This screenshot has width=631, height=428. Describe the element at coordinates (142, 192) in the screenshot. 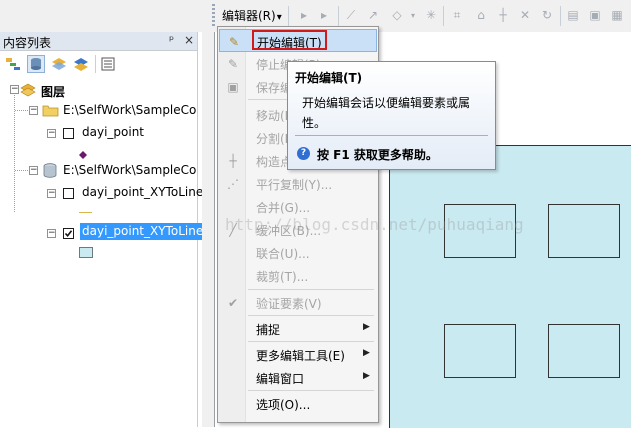

I see `layer-label: dayi_point_XYToLine` at that location.